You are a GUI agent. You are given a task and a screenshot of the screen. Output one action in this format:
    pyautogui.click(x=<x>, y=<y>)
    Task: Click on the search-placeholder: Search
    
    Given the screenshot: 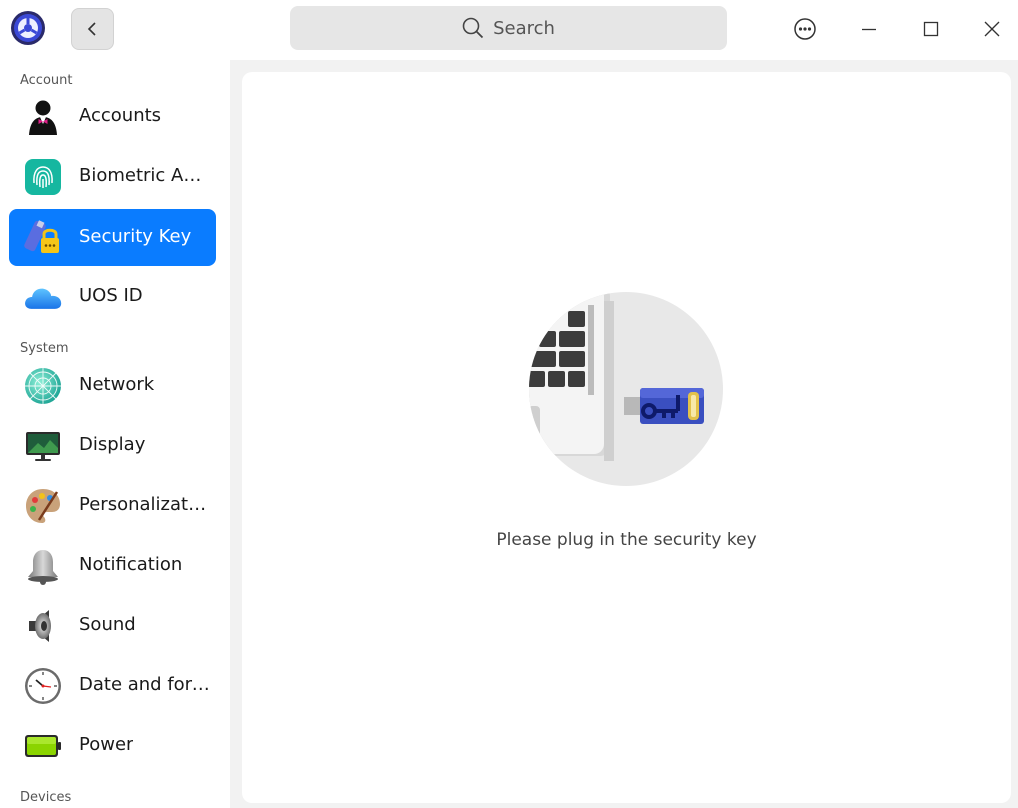 What is the action you would take?
    pyautogui.click(x=524, y=28)
    